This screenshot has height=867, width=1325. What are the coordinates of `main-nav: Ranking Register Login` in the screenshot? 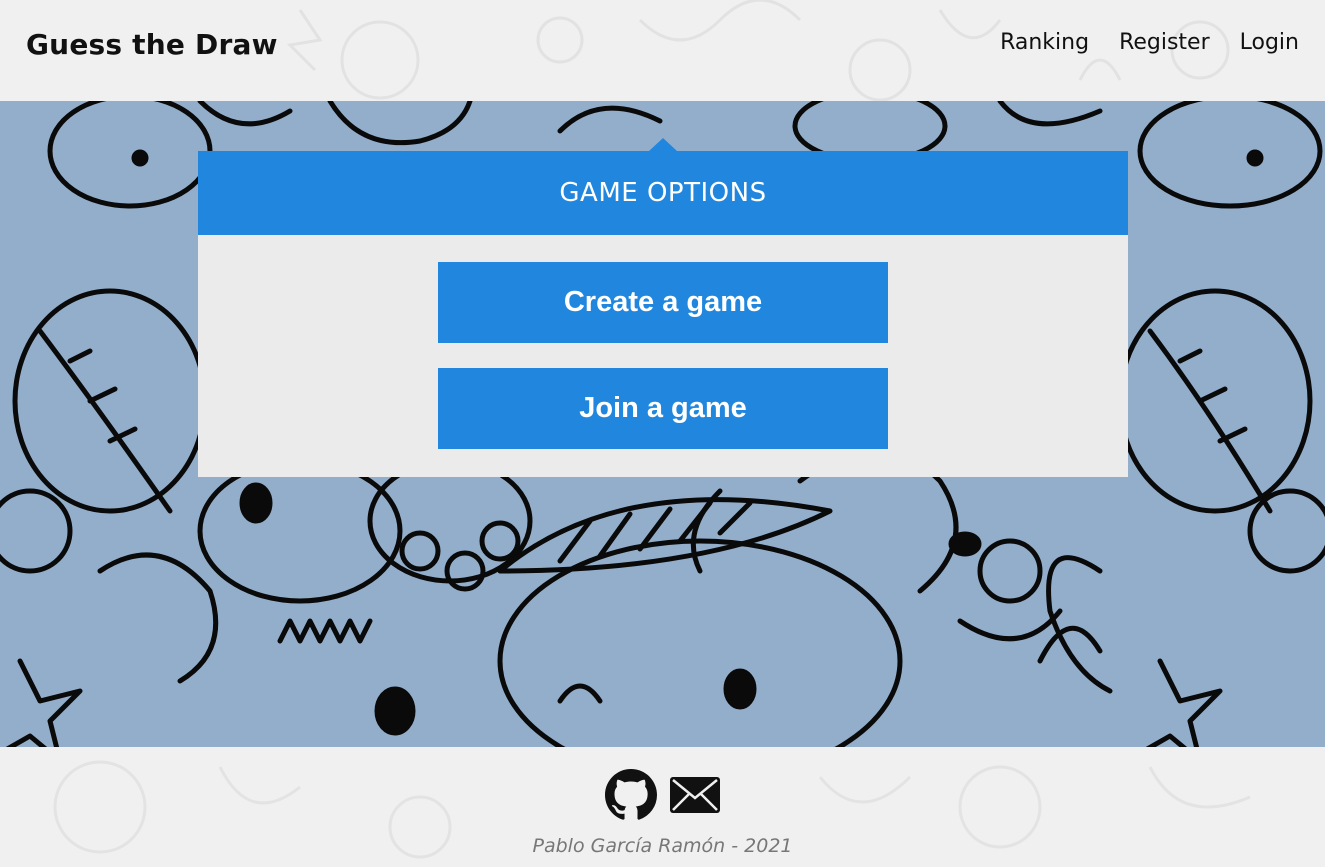 It's located at (1149, 42).